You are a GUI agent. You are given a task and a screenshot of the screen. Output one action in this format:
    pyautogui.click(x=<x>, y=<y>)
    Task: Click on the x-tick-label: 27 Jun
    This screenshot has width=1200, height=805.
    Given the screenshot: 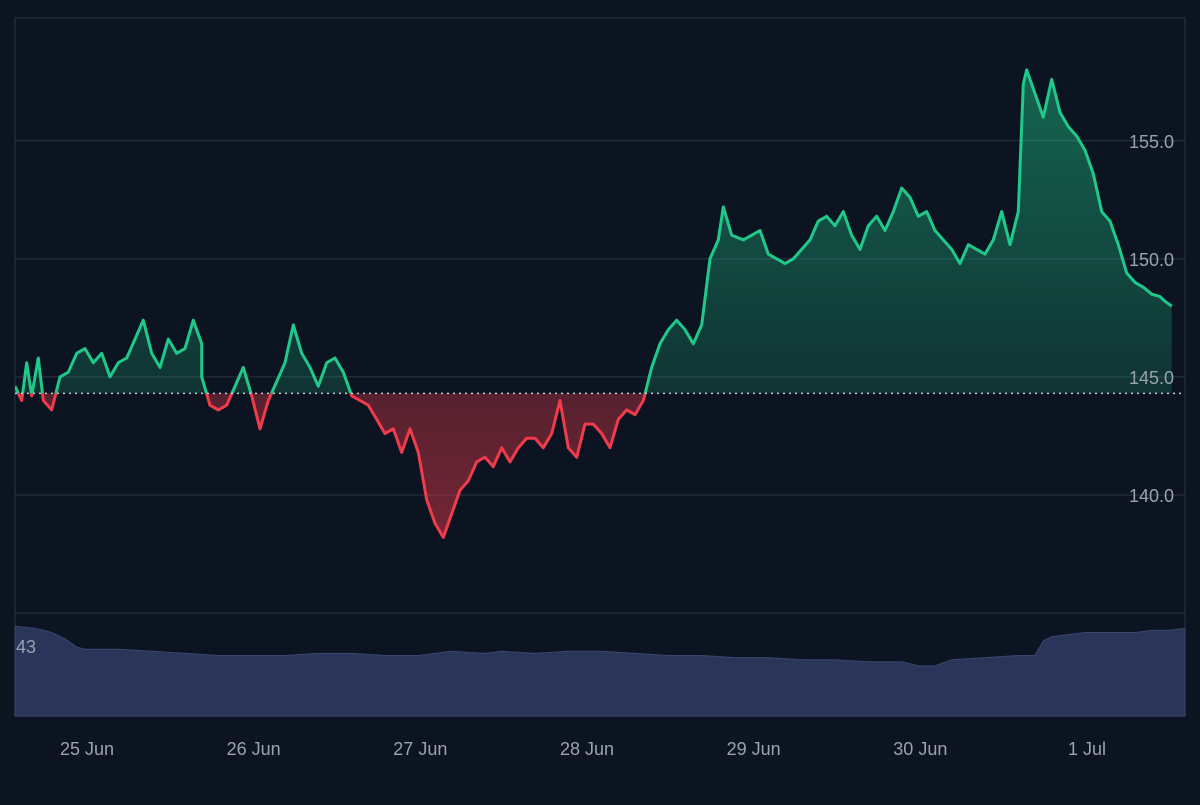 What is the action you would take?
    pyautogui.click(x=420, y=749)
    